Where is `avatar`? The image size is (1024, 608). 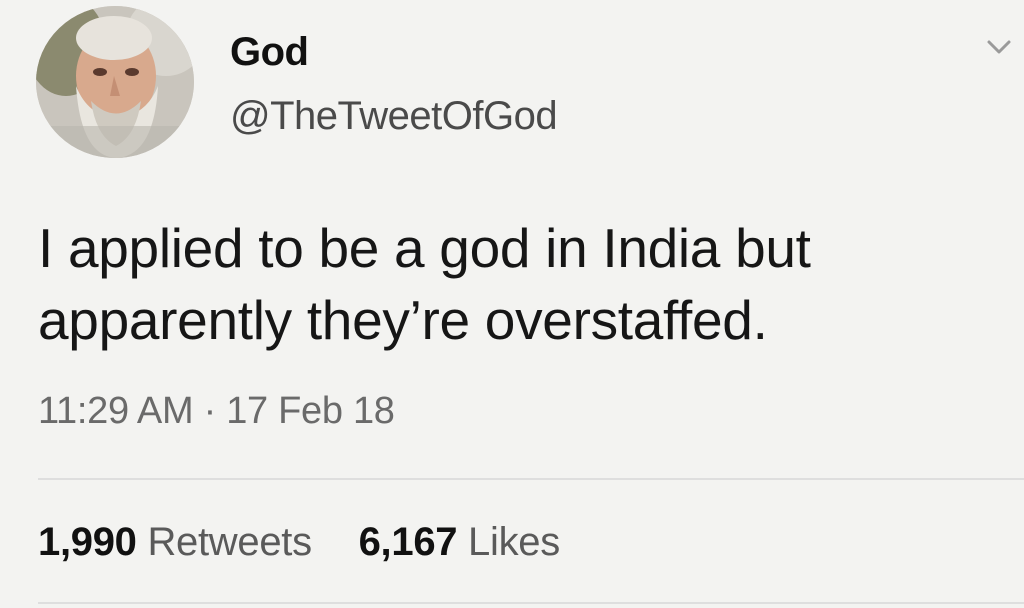 avatar is located at coordinates (115, 82).